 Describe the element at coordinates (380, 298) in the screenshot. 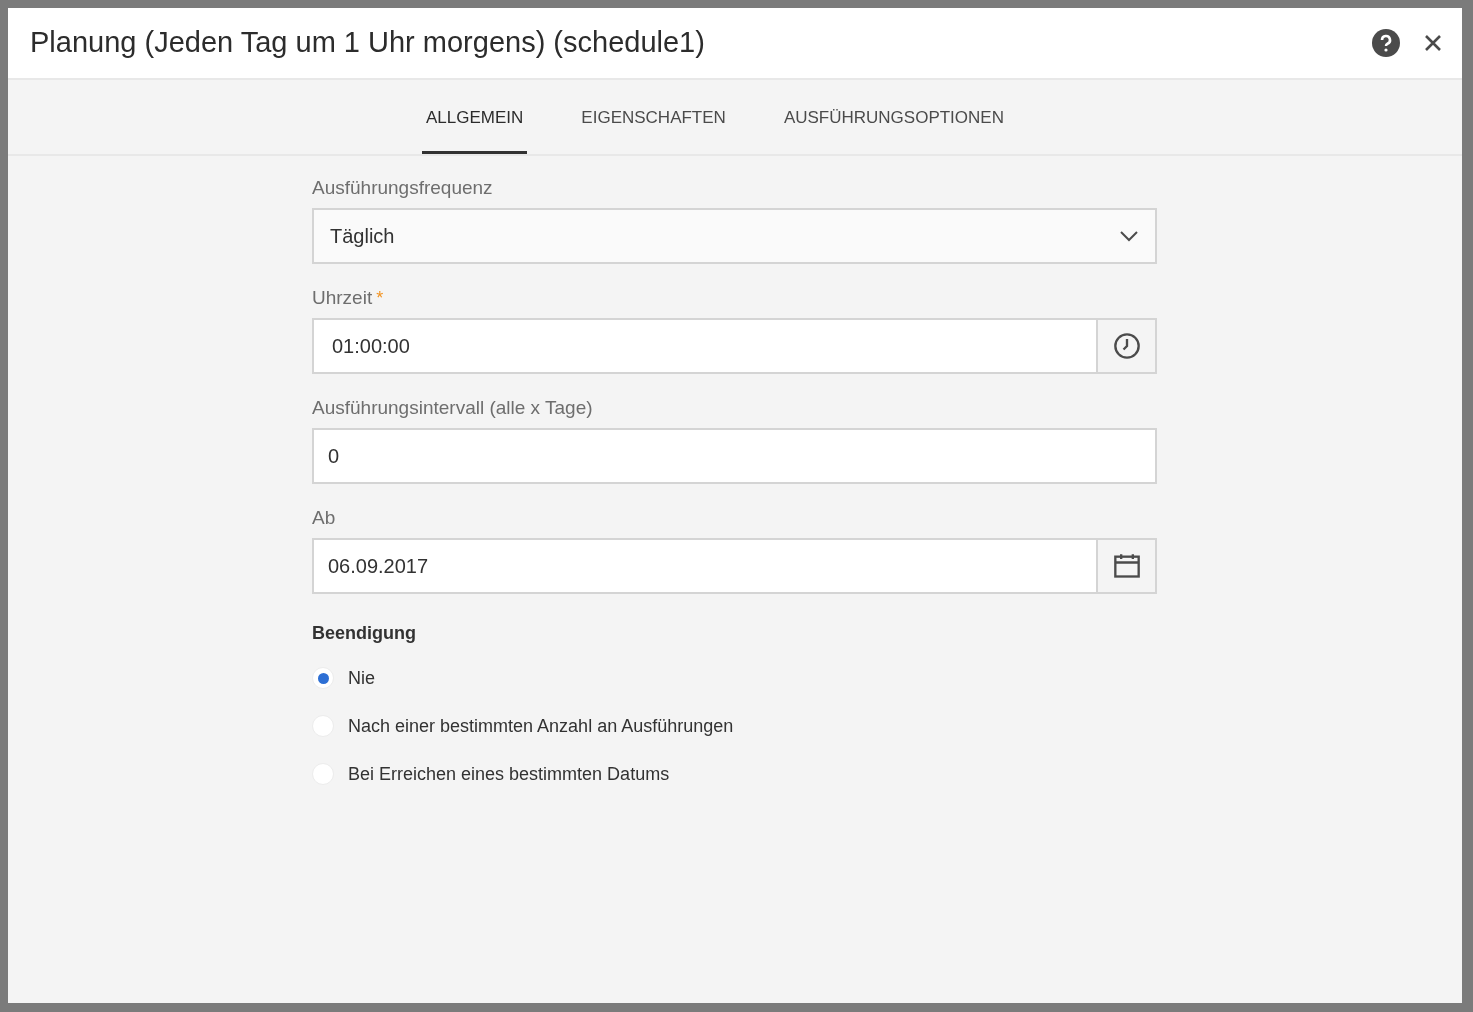

I see `required-marker: *` at that location.